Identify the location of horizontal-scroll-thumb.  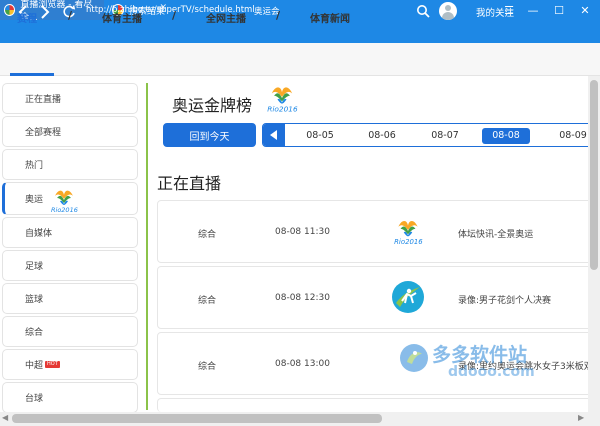
(197, 418).